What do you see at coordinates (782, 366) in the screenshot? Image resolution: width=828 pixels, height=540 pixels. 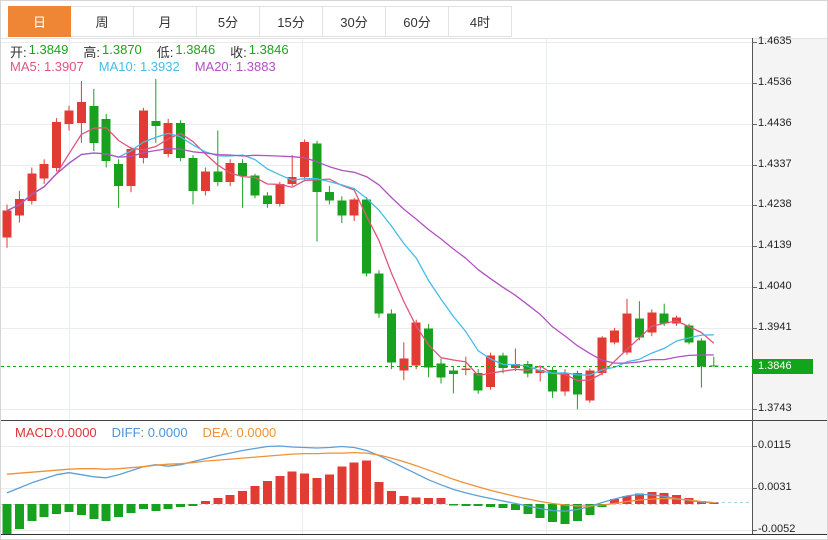 I see `current-price-badge: 1.3846` at bounding box center [782, 366].